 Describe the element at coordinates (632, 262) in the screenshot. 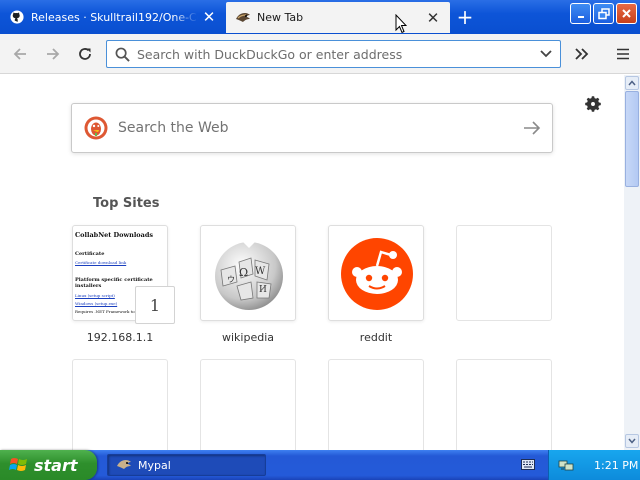

I see `vertical-scrollbar` at that location.